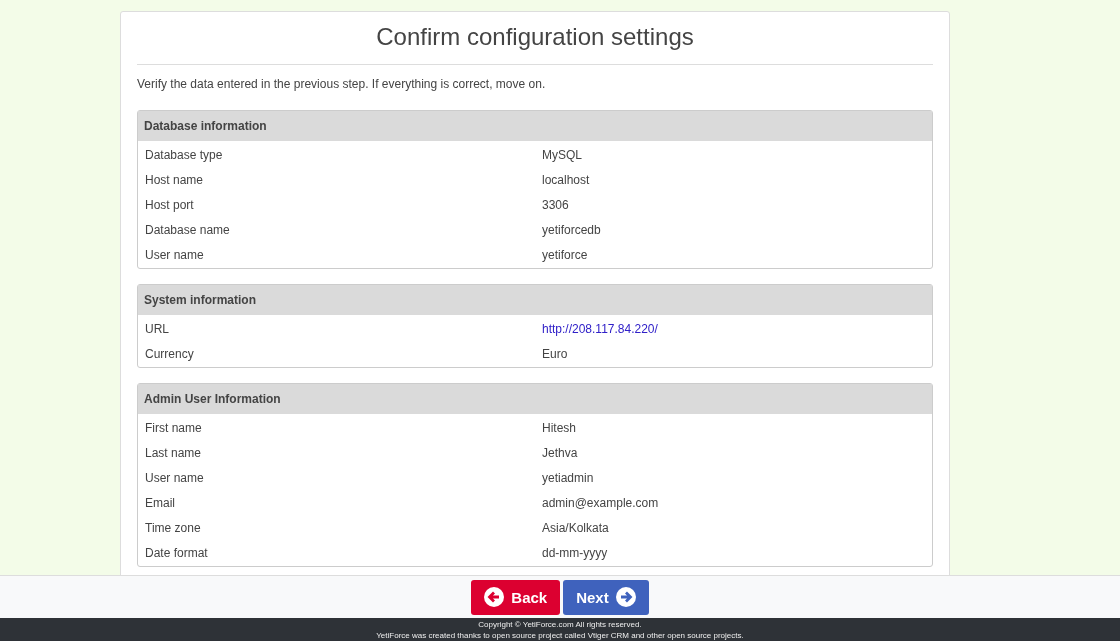 This screenshot has width=1120, height=641. I want to click on field-label: Last name, so click(173, 452).